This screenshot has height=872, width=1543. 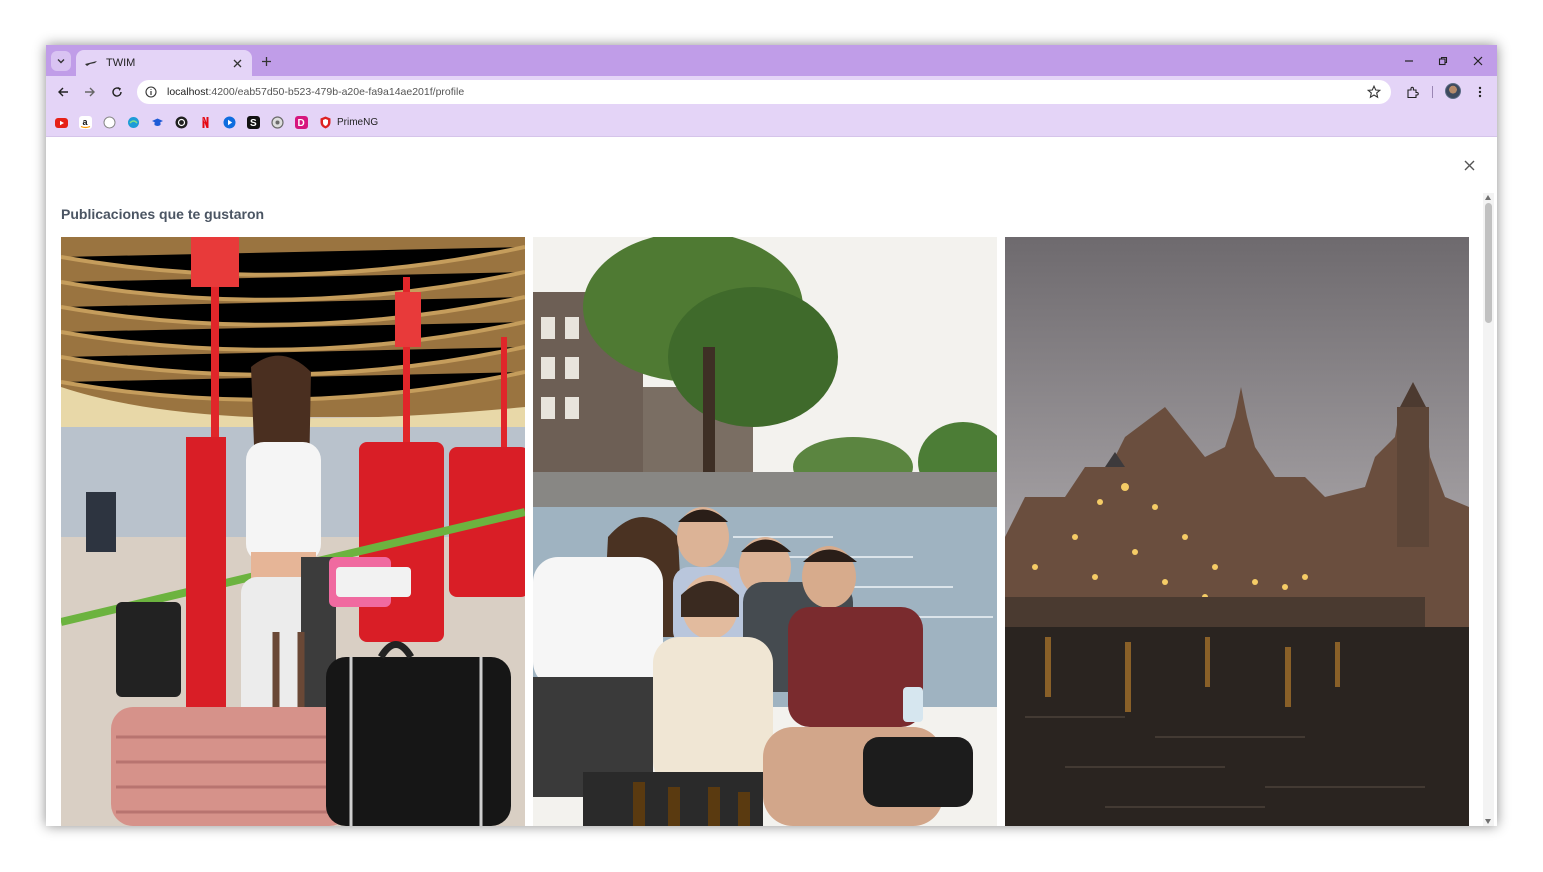 What do you see at coordinates (277, 122) in the screenshot?
I see `openai-icon` at bounding box center [277, 122].